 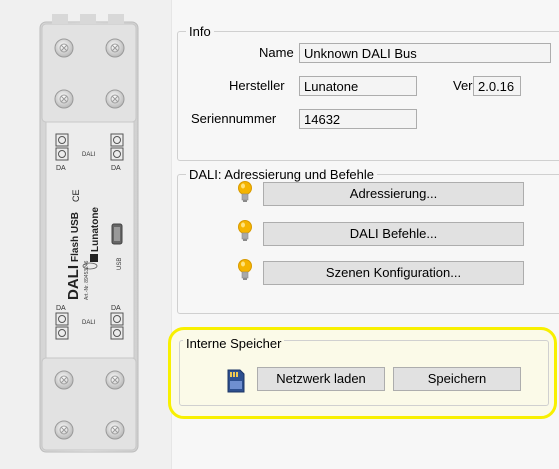 What do you see at coordinates (463, 85) in the screenshot?
I see `version-label: Ver` at bounding box center [463, 85].